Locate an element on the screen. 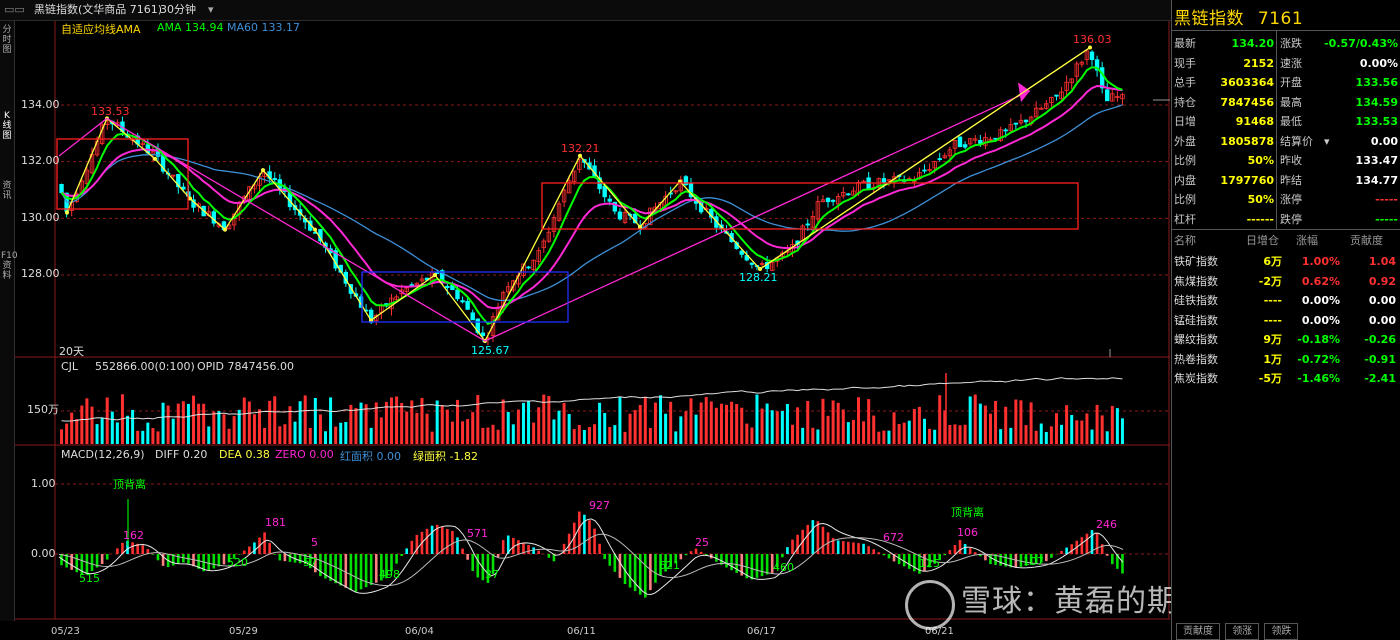  component-increase: -2万 is located at coordinates (1270, 281).